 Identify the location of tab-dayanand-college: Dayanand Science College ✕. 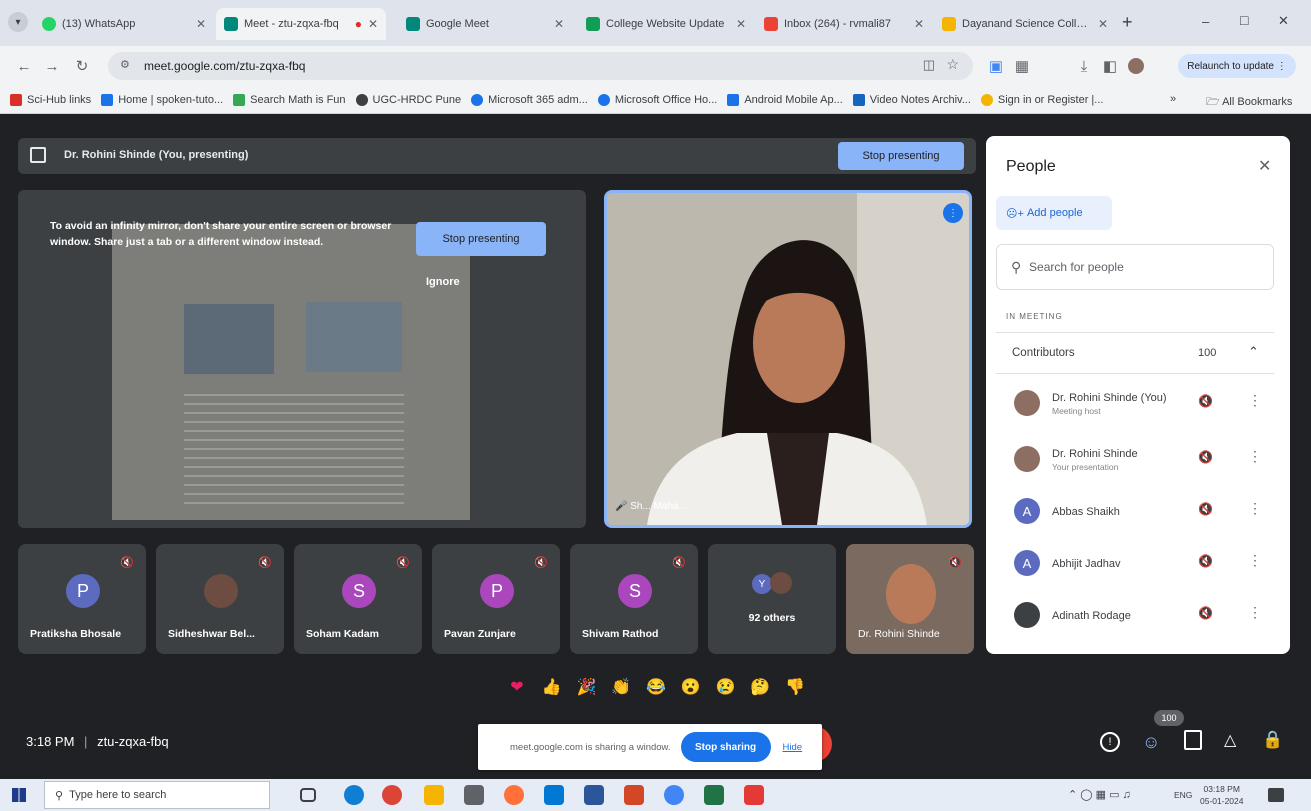
(1025, 24).